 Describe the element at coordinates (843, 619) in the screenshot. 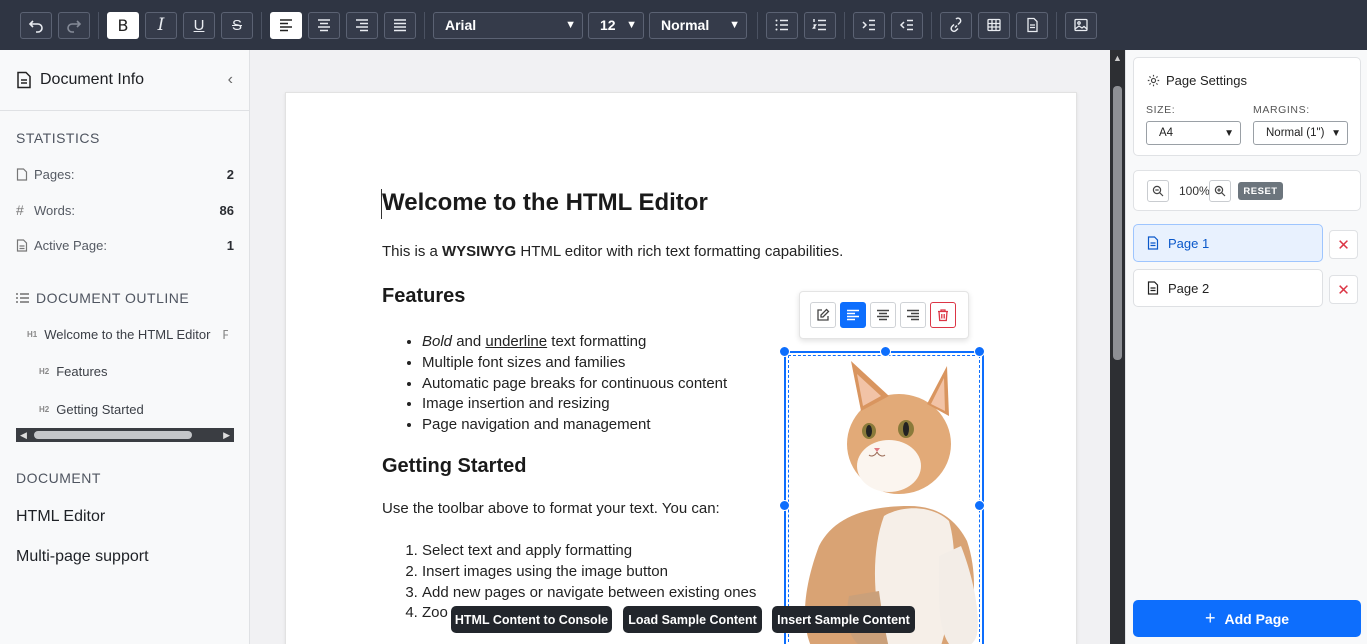

I see `insert-sample-button: Insert Sample Content` at that location.